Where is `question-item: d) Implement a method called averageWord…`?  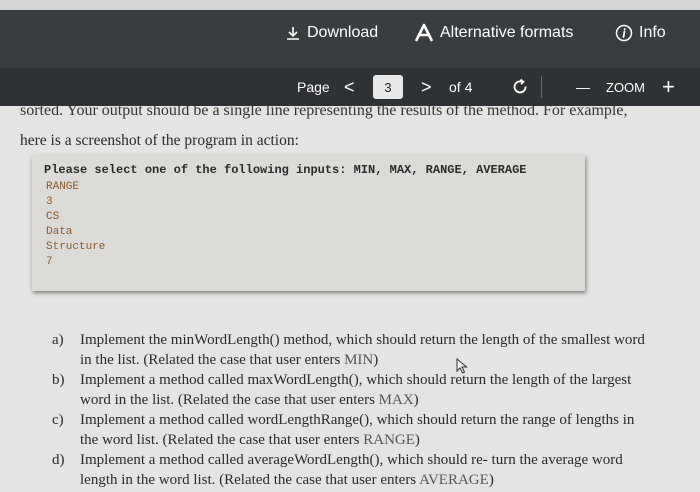 question-item: d) Implement a method called averageWord… is located at coordinates (352, 470).